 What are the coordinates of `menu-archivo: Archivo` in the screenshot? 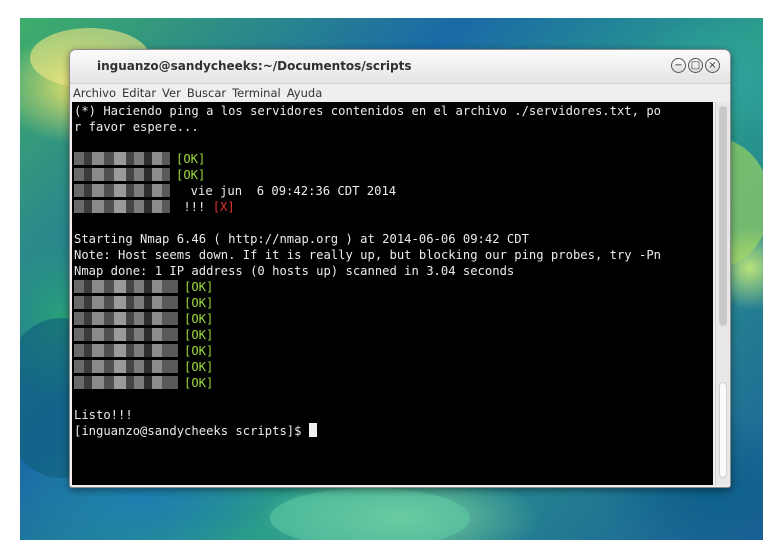 It's located at (94, 93).